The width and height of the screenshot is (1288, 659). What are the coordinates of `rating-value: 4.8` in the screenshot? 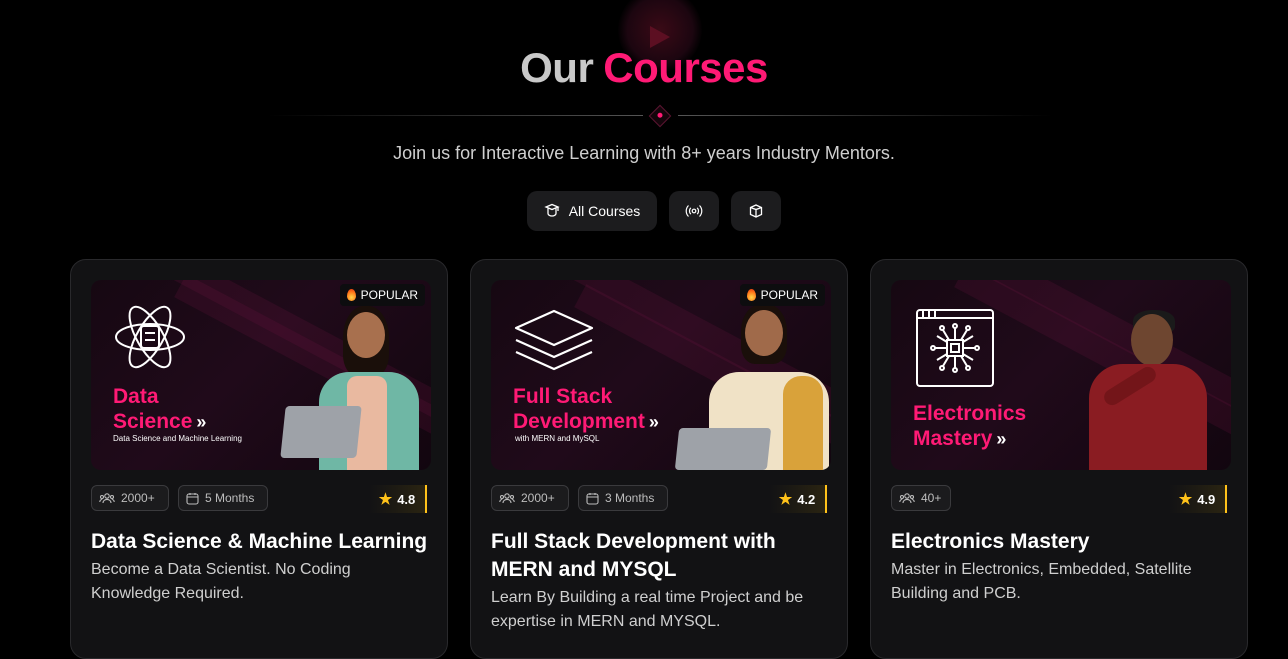 It's located at (406, 499).